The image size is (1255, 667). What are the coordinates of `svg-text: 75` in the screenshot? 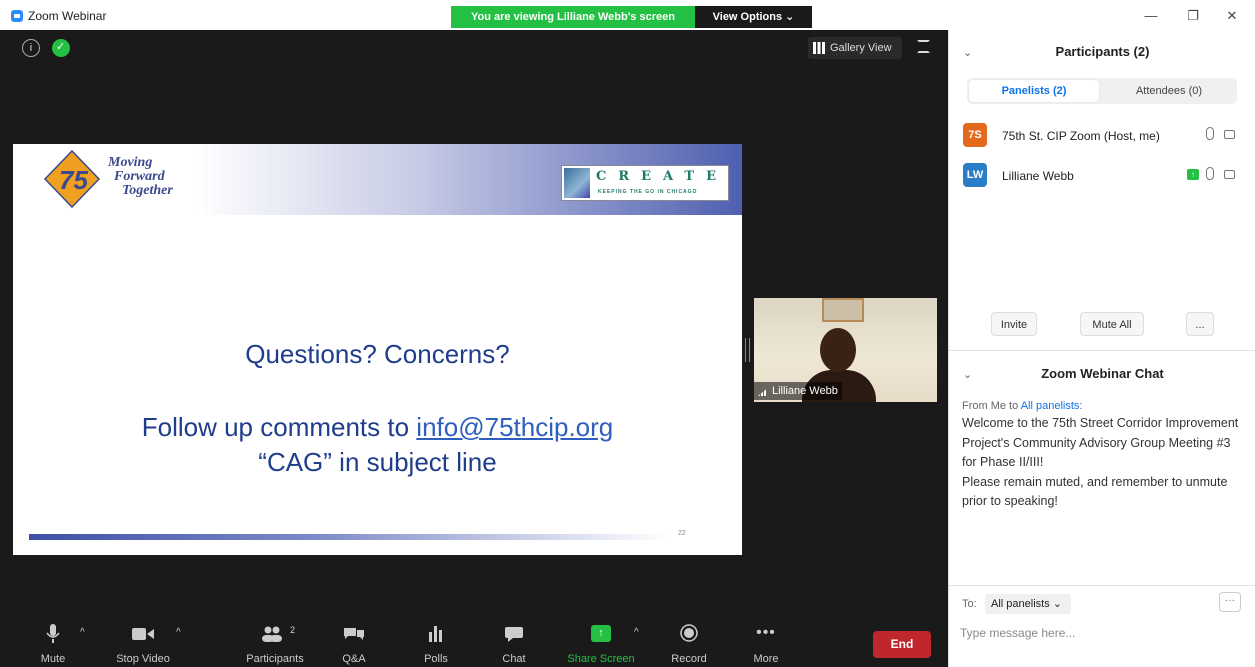 It's located at (73, 180).